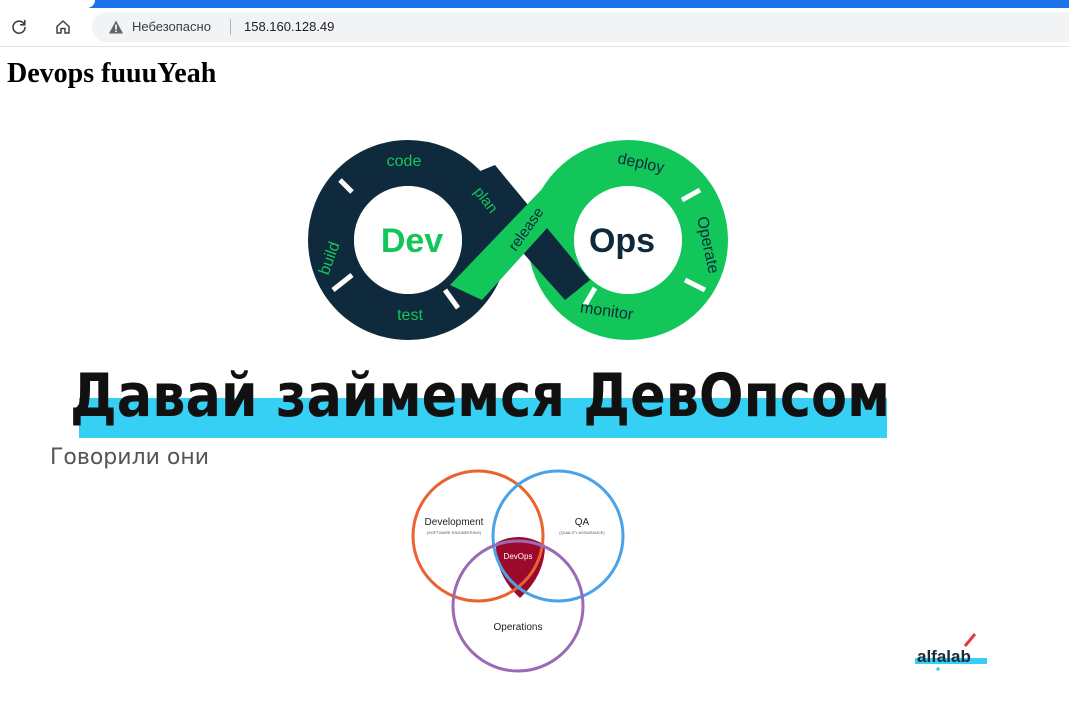 The height and width of the screenshot is (720, 1069). What do you see at coordinates (580, 27) in the screenshot?
I see `address-bar: Небезопасно 158.160.128.49` at bounding box center [580, 27].